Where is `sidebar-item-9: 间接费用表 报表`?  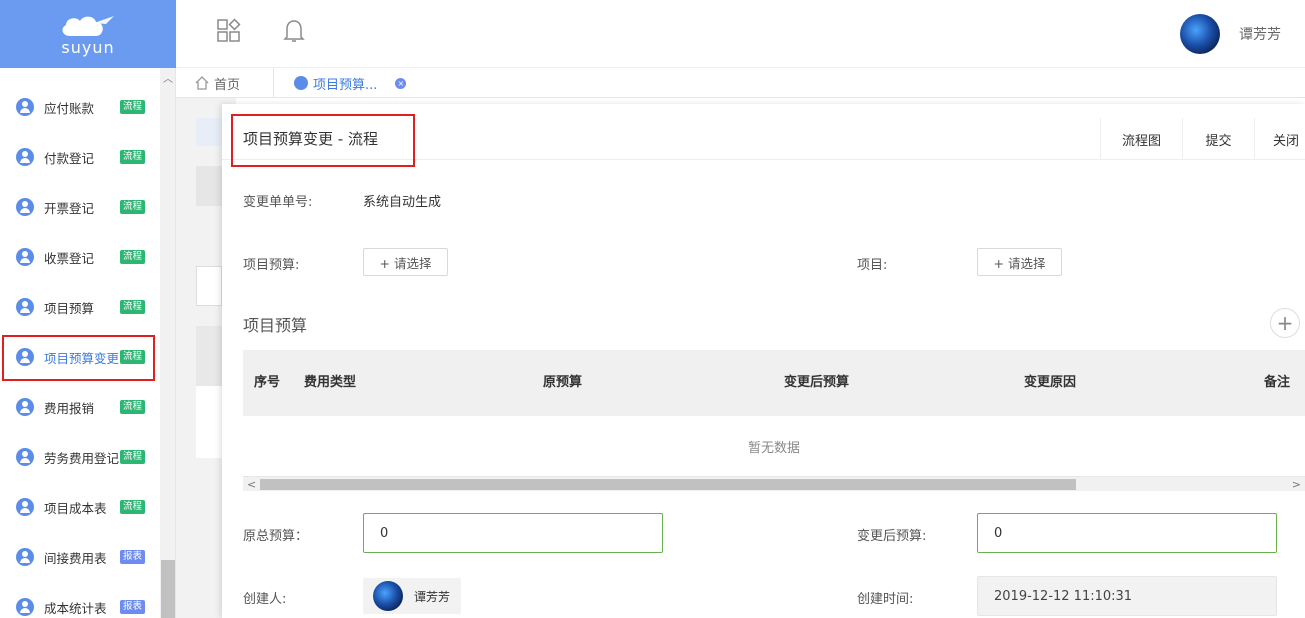 sidebar-item-9: 间接费用表 报表 is located at coordinates (80, 557).